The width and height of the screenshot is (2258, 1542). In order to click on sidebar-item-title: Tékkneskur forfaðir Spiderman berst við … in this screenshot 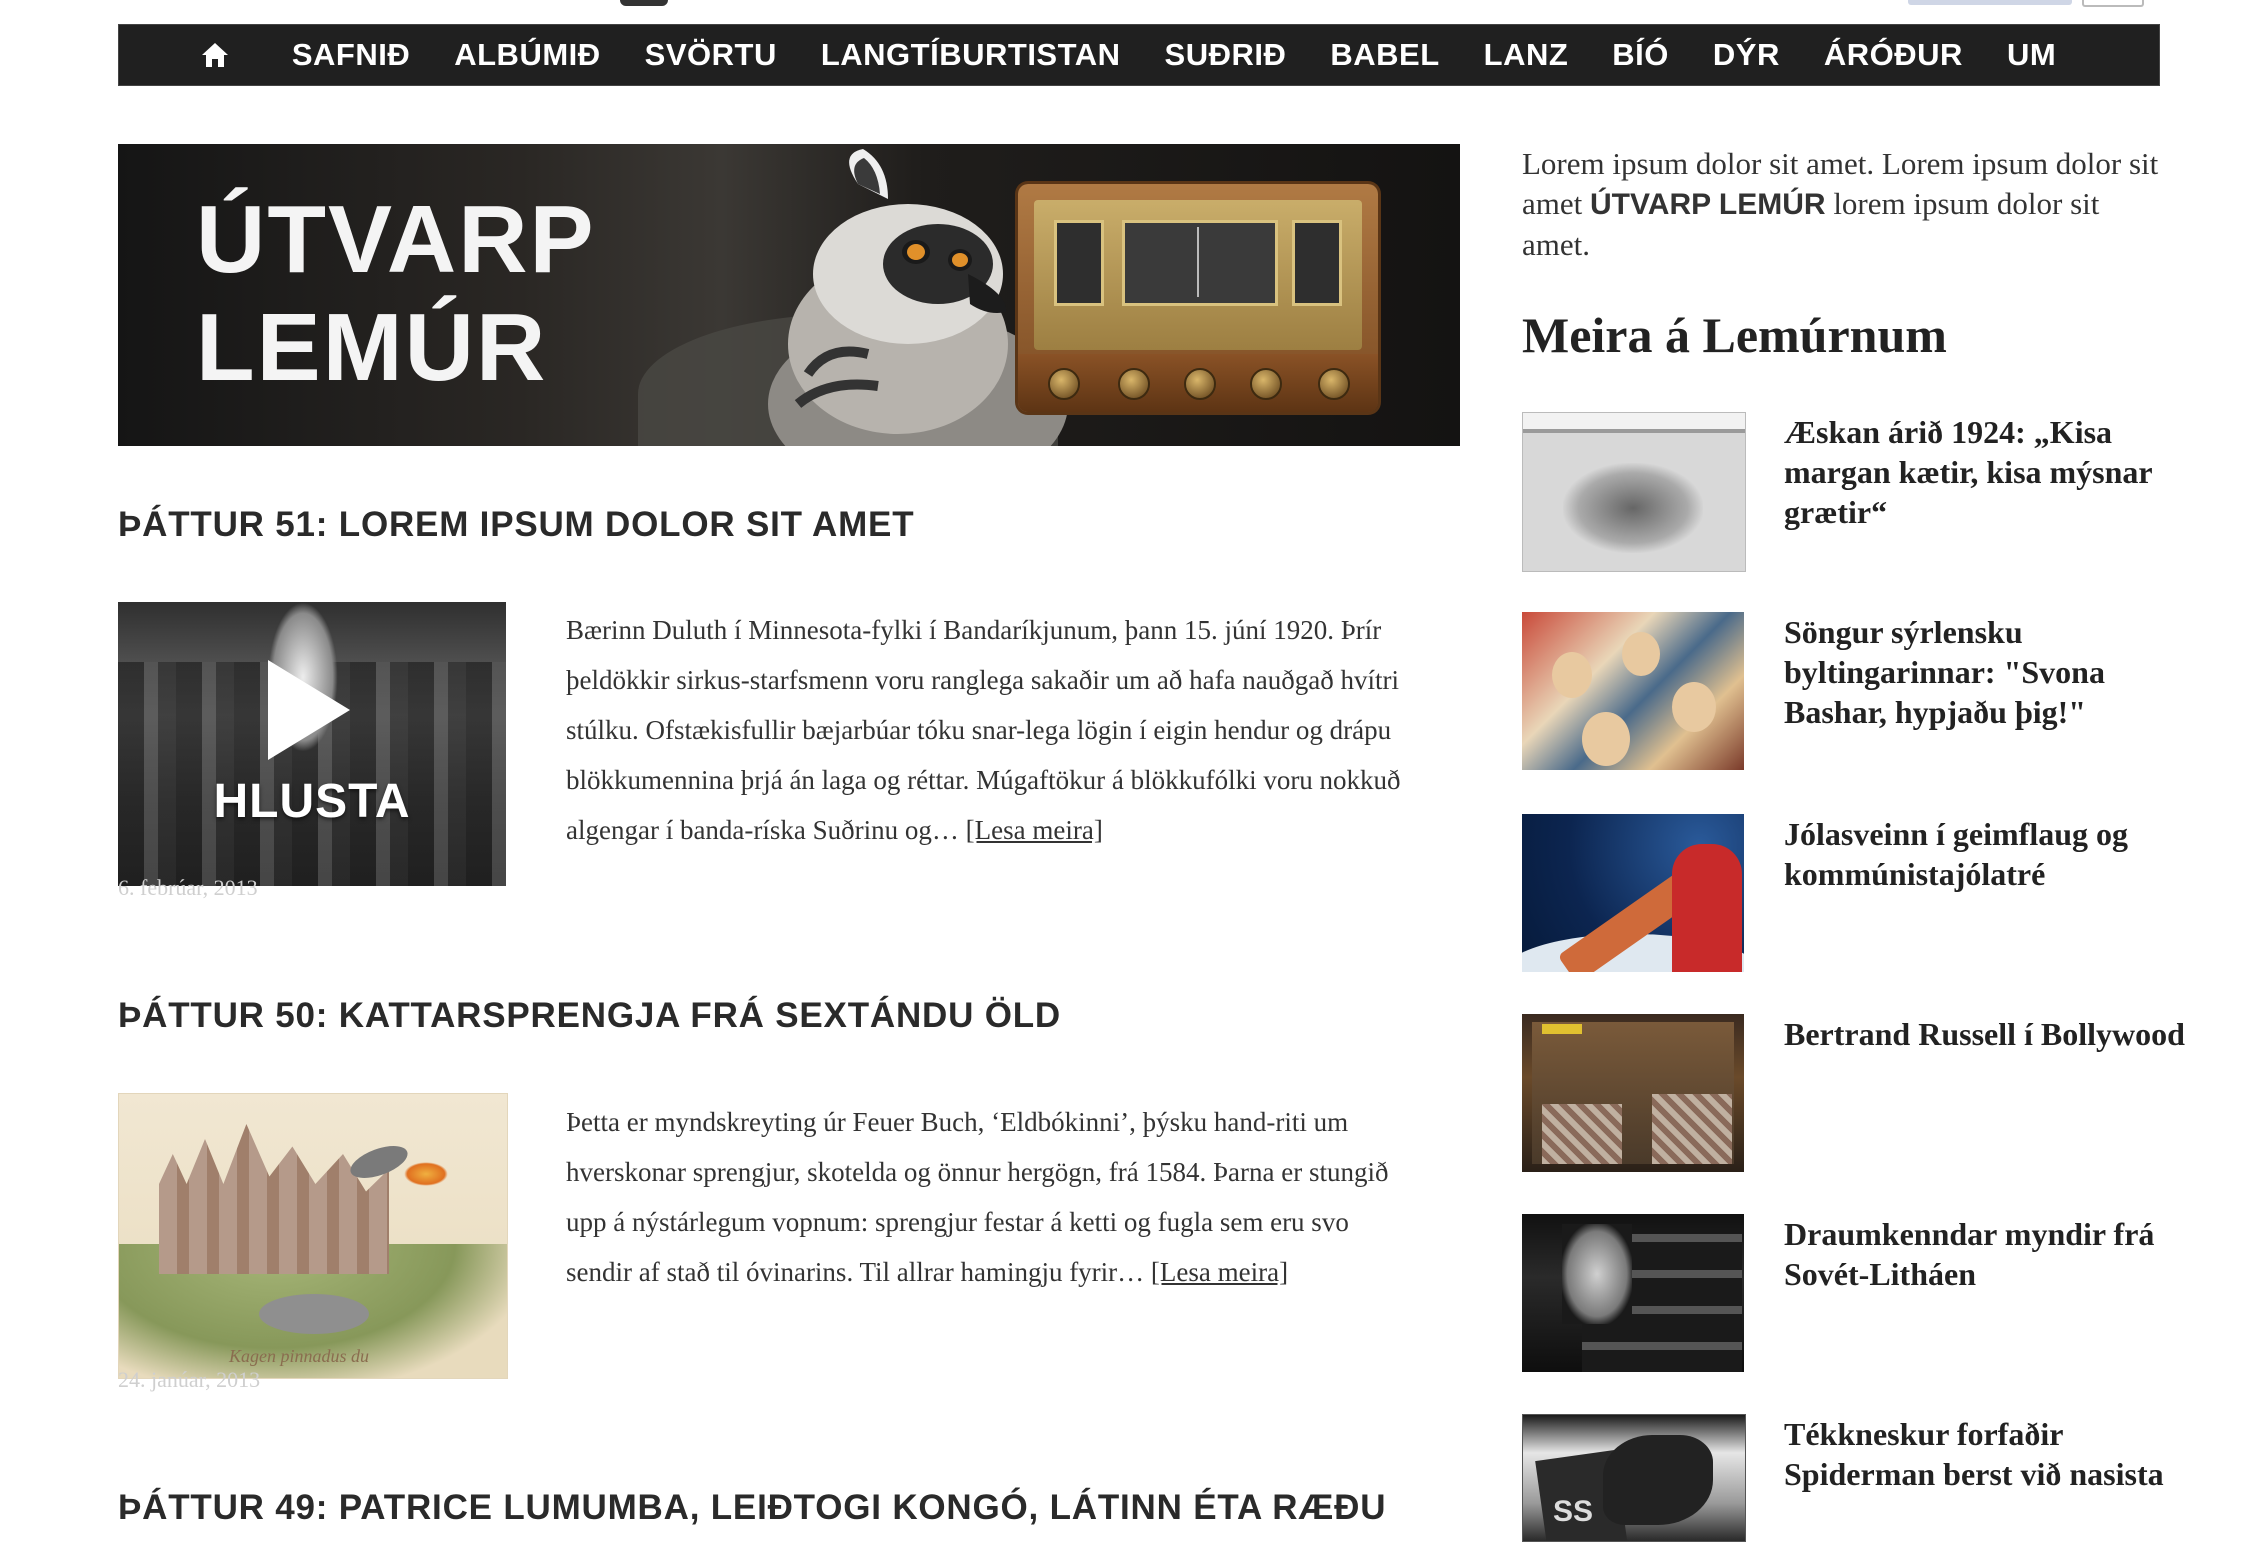, I will do `click(1994, 1454)`.